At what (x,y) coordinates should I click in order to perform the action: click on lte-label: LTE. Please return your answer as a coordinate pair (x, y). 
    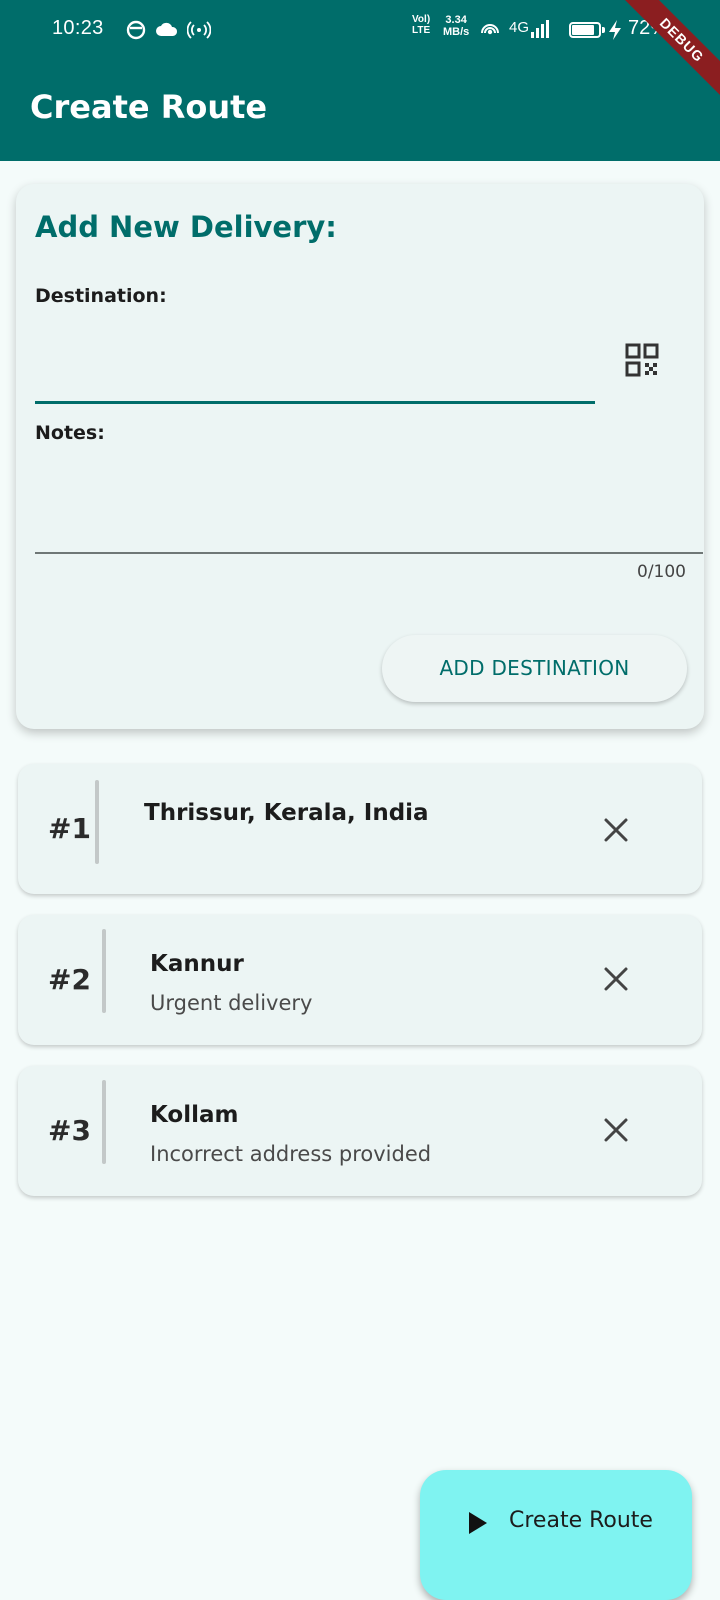
    Looking at the image, I should click on (421, 30).